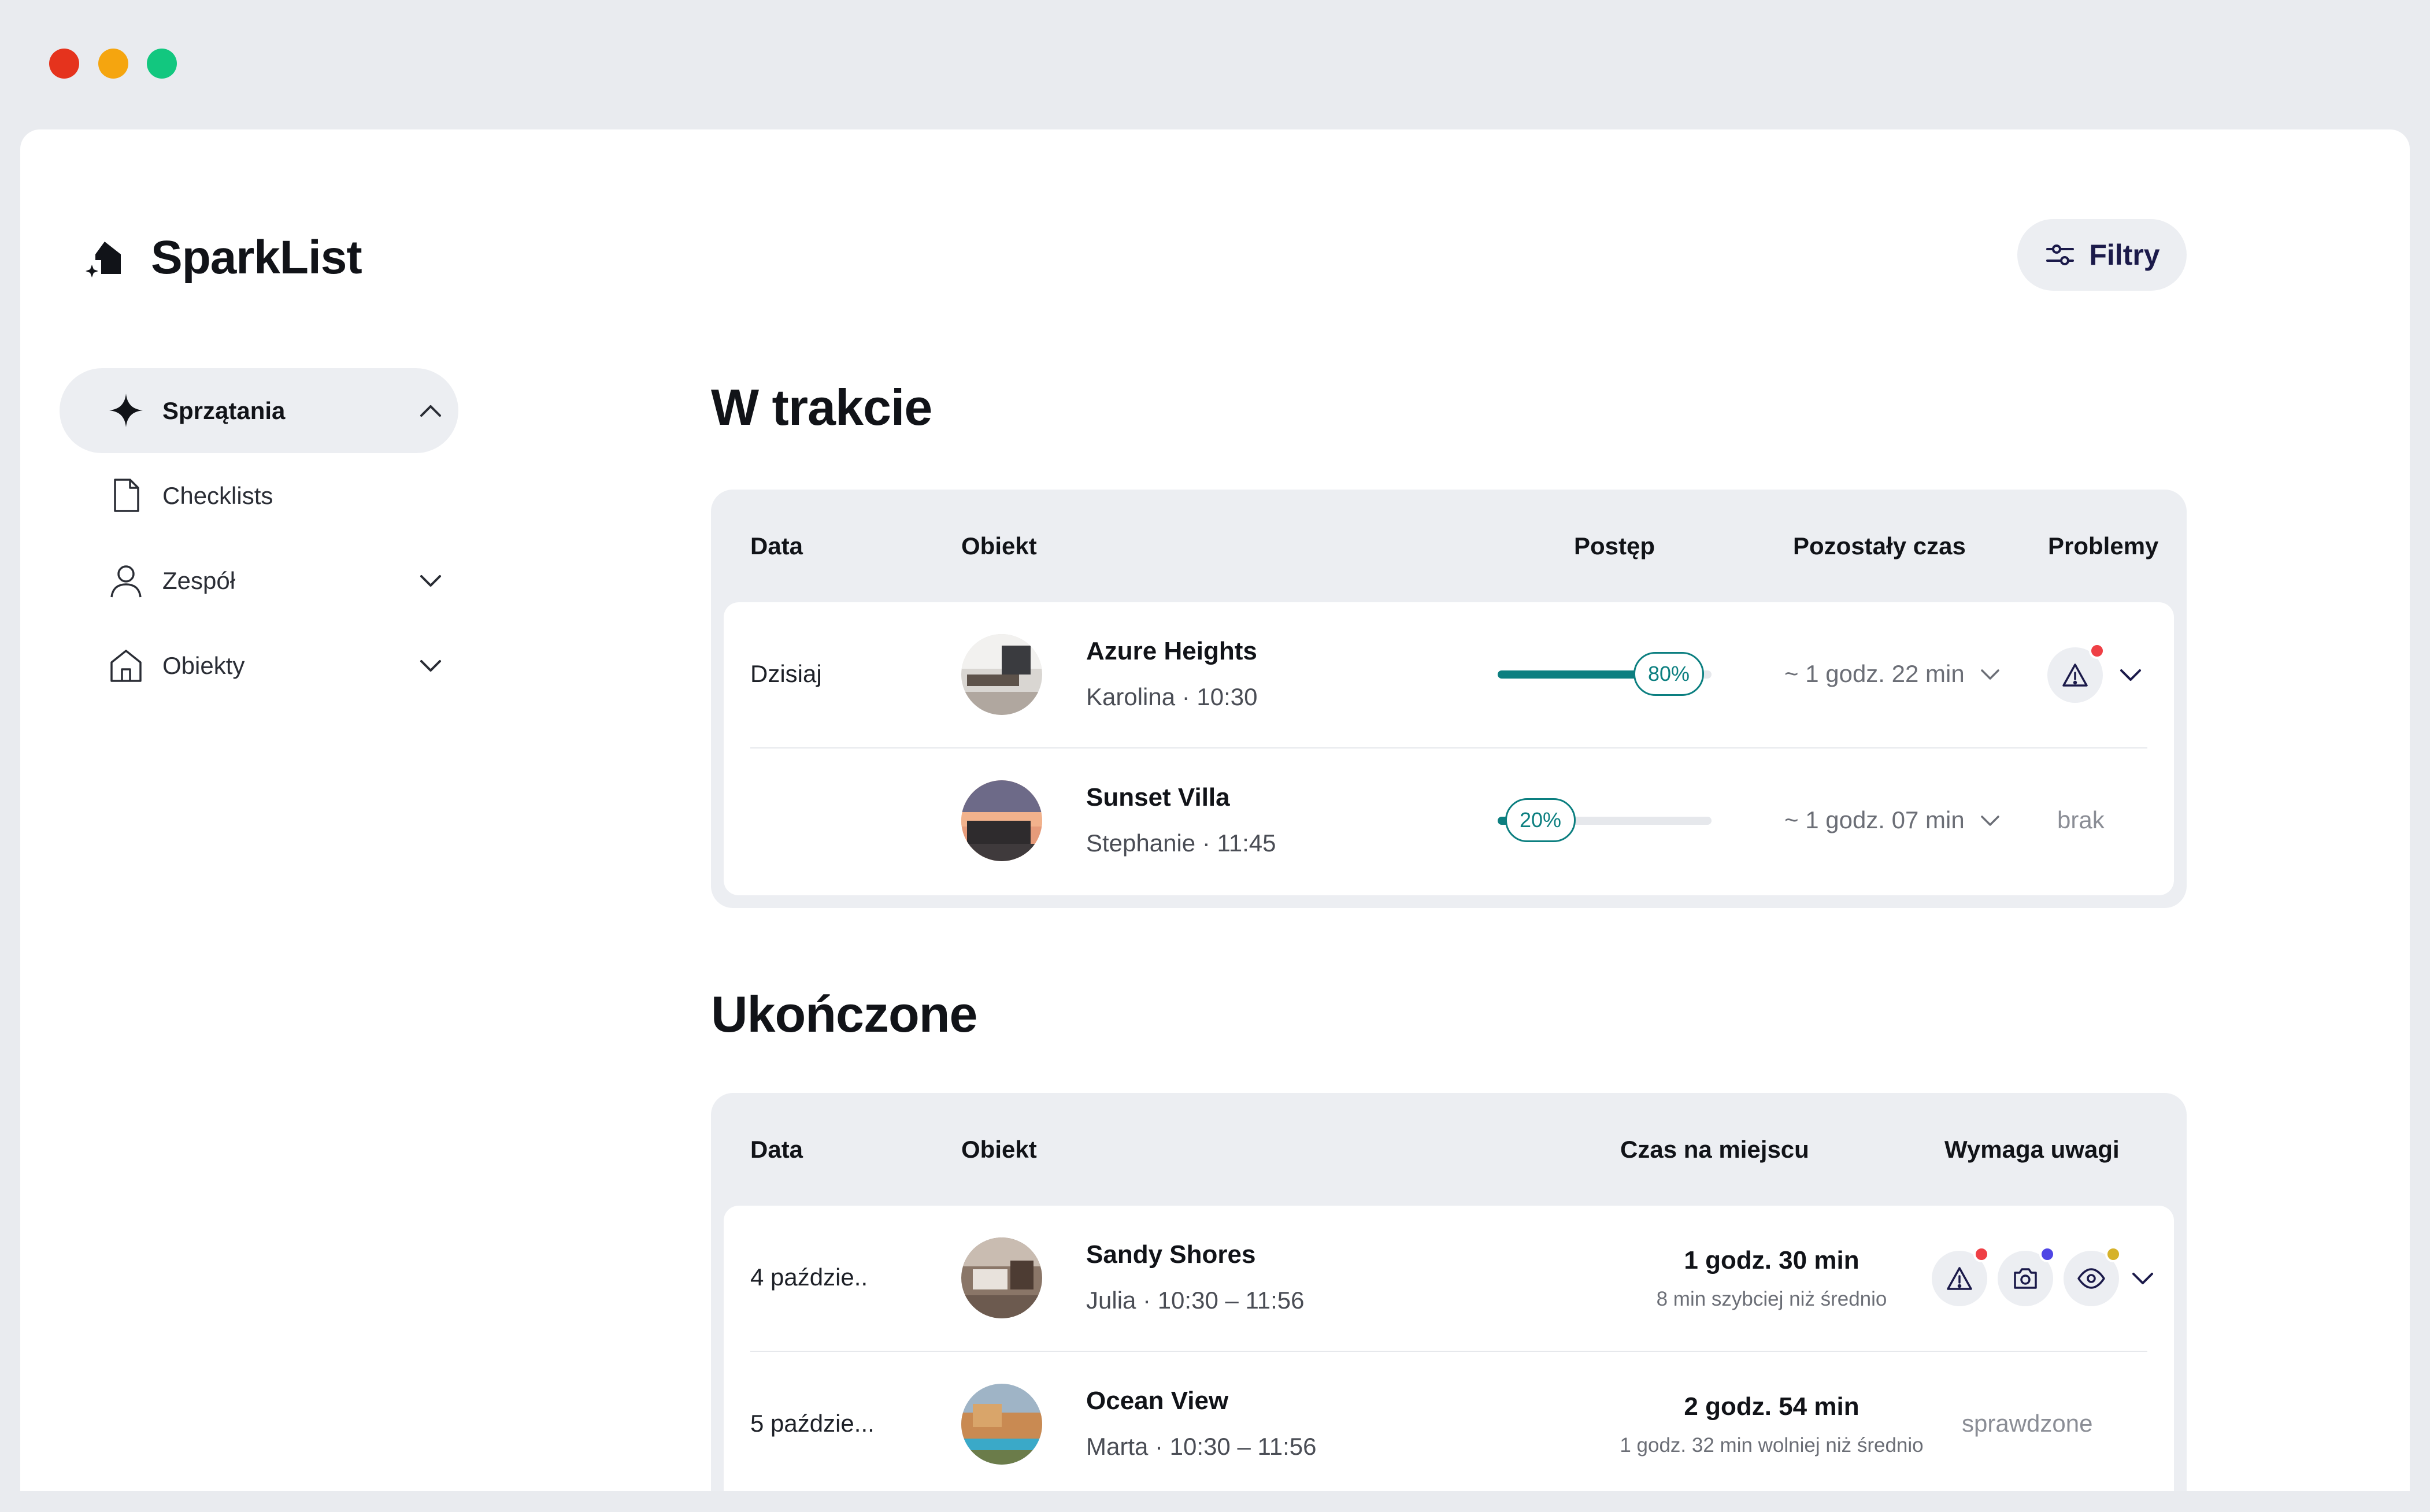 This screenshot has height=1512, width=2430. What do you see at coordinates (1605, 674) in the screenshot?
I see `progress-bar: 80%` at bounding box center [1605, 674].